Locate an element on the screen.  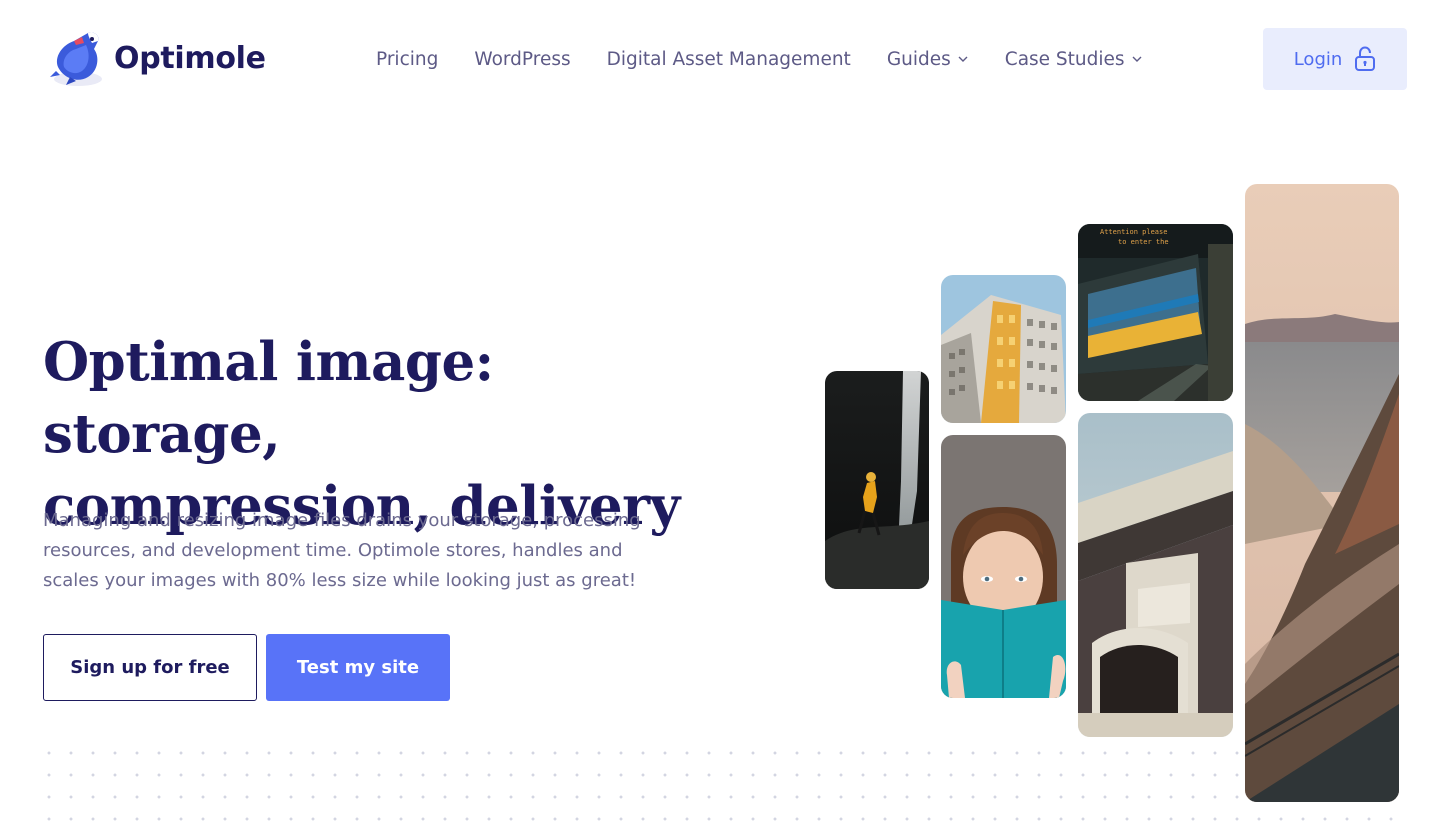
gallery-image-building is located at coordinates (1003, 349).